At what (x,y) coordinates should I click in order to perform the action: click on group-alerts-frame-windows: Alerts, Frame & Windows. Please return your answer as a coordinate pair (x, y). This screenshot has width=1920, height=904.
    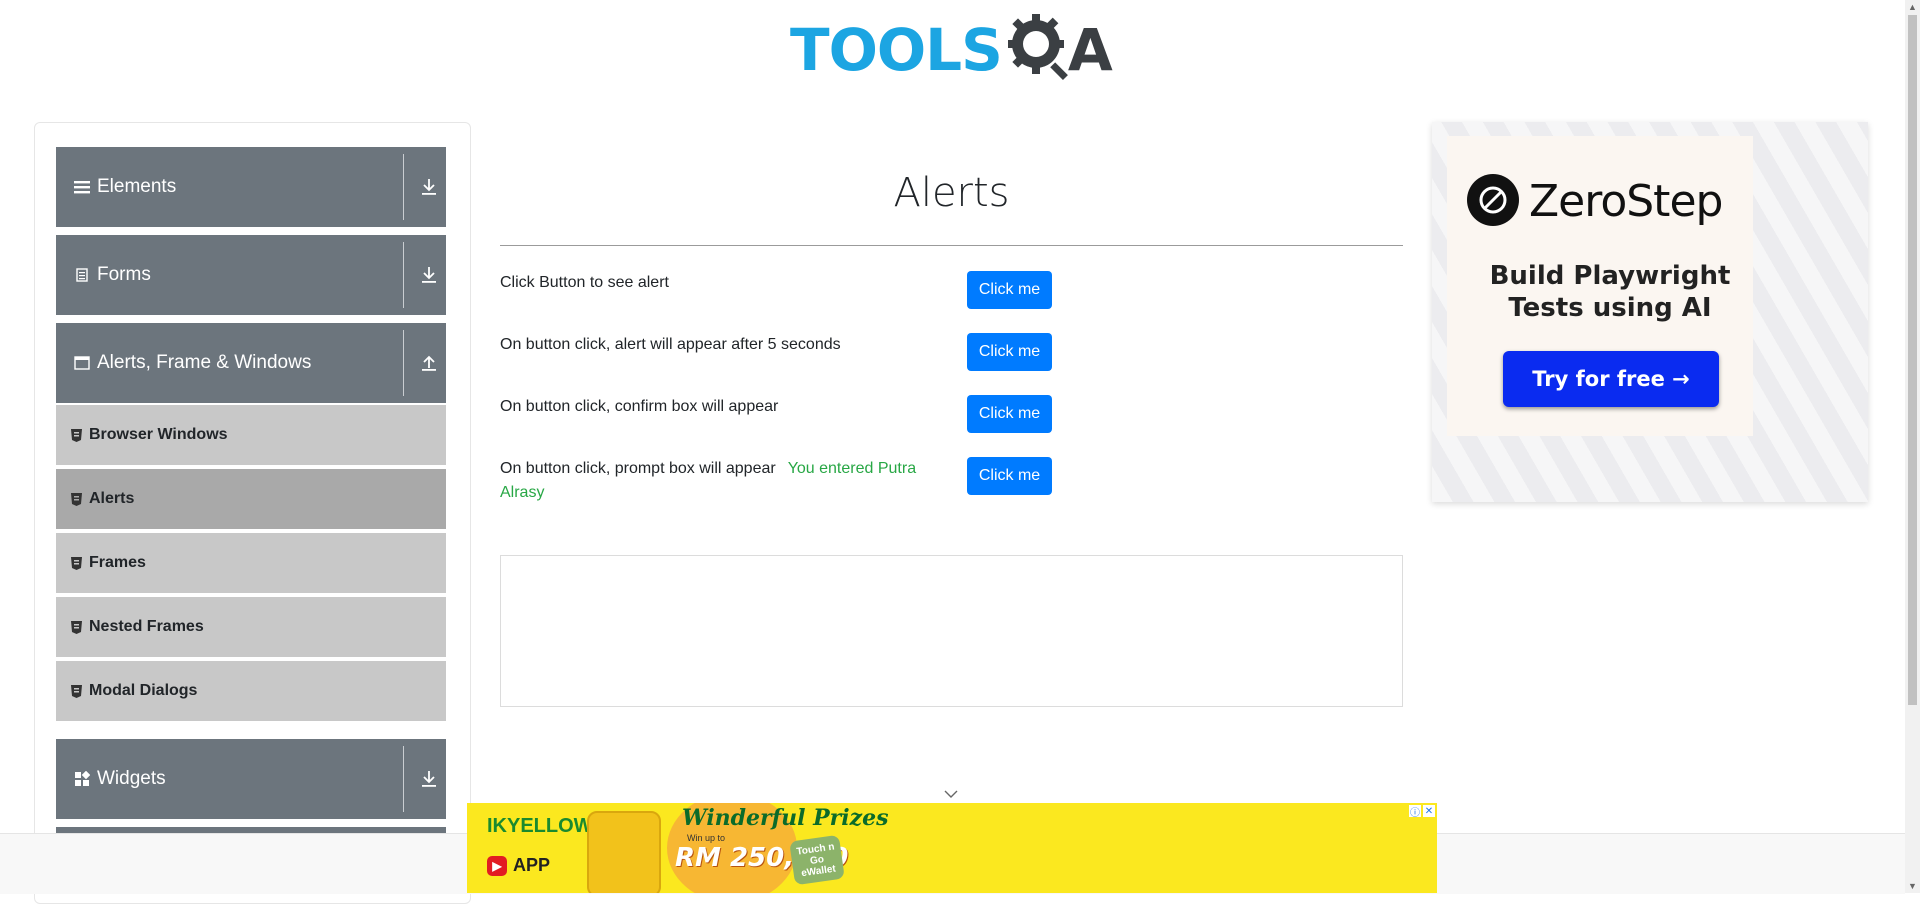
    Looking at the image, I should click on (251, 363).